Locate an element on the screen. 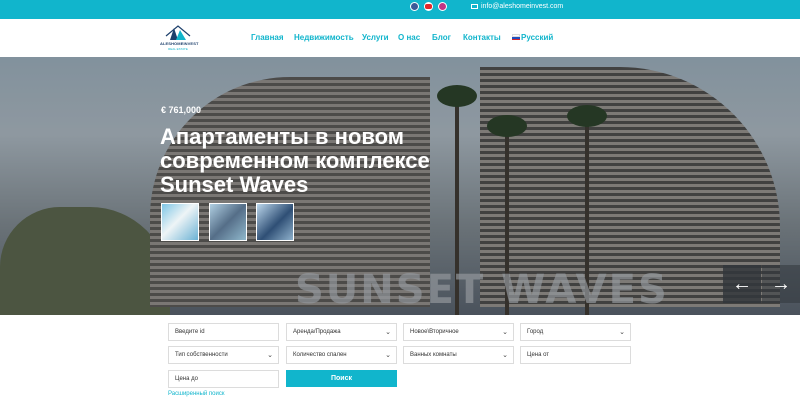  nav-about: О нас is located at coordinates (409, 37).